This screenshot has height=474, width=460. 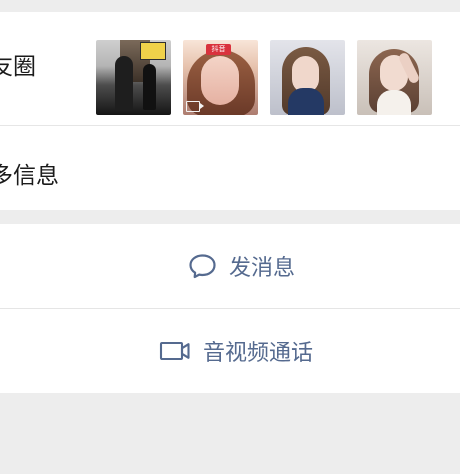 I want to click on moments-label: 友圈, so click(x=18, y=67).